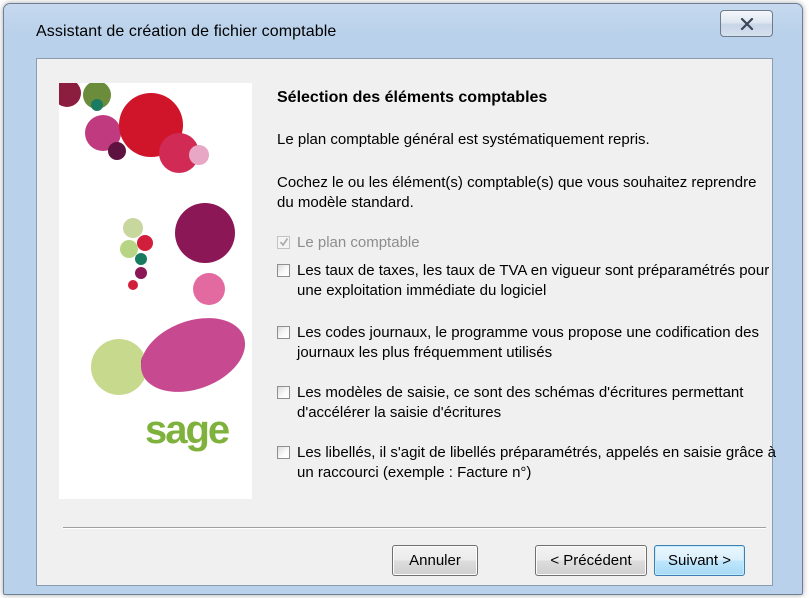 The image size is (809, 598). Describe the element at coordinates (435, 560) in the screenshot. I see `cancel-button: Annuler` at that location.